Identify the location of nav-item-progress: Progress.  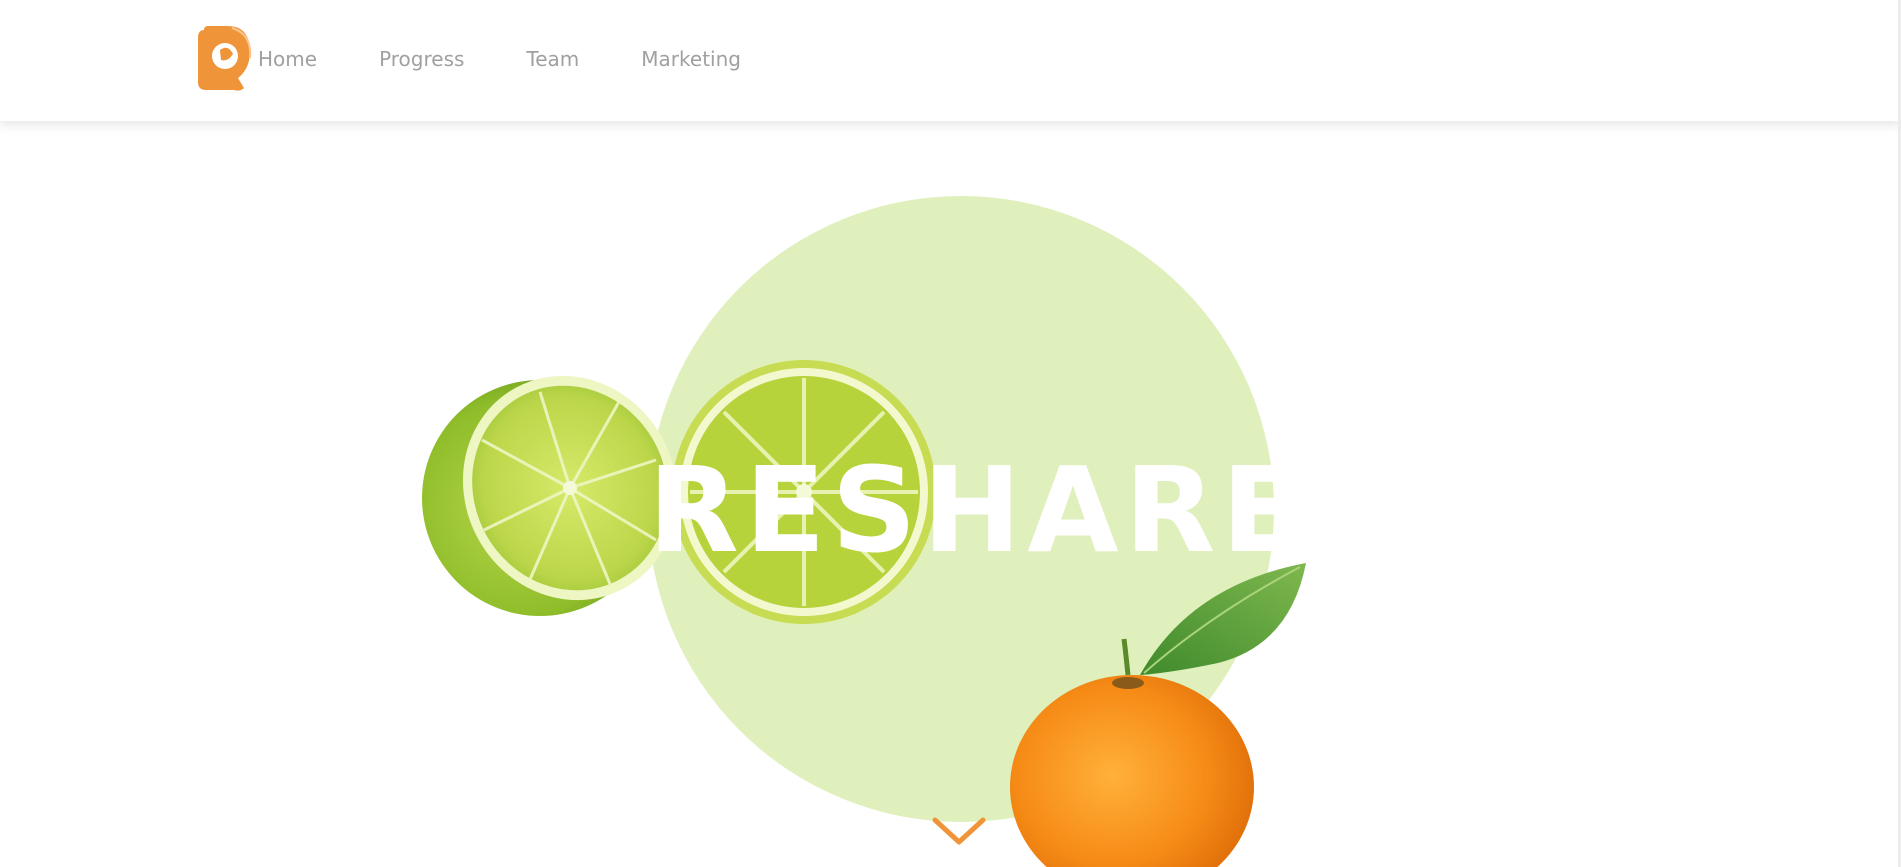
(421, 59).